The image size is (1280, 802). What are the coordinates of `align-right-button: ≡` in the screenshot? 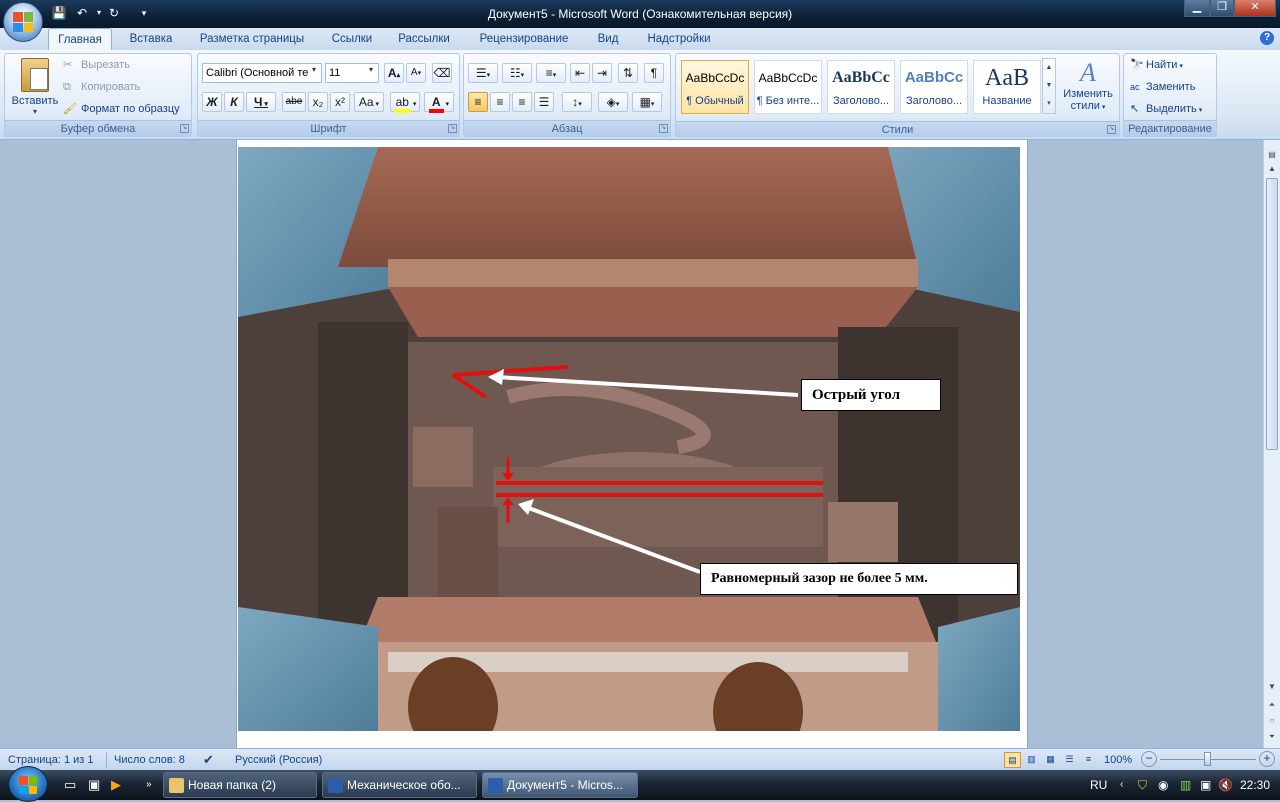 It's located at (522, 102).